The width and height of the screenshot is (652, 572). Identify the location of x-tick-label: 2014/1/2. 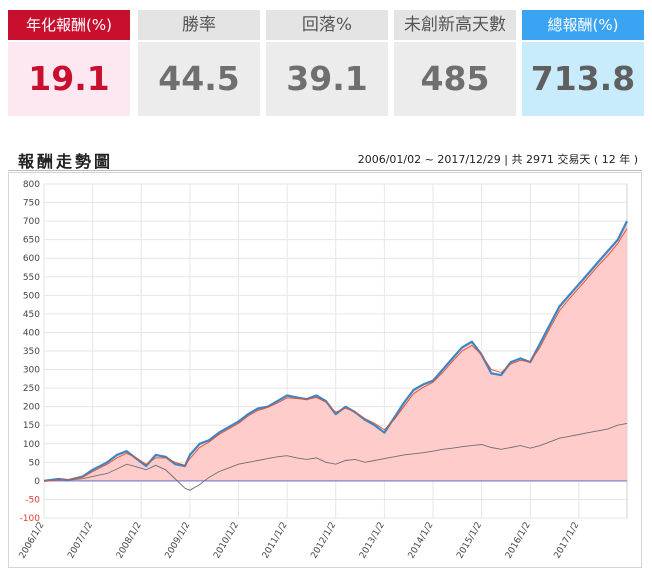
(421, 541).